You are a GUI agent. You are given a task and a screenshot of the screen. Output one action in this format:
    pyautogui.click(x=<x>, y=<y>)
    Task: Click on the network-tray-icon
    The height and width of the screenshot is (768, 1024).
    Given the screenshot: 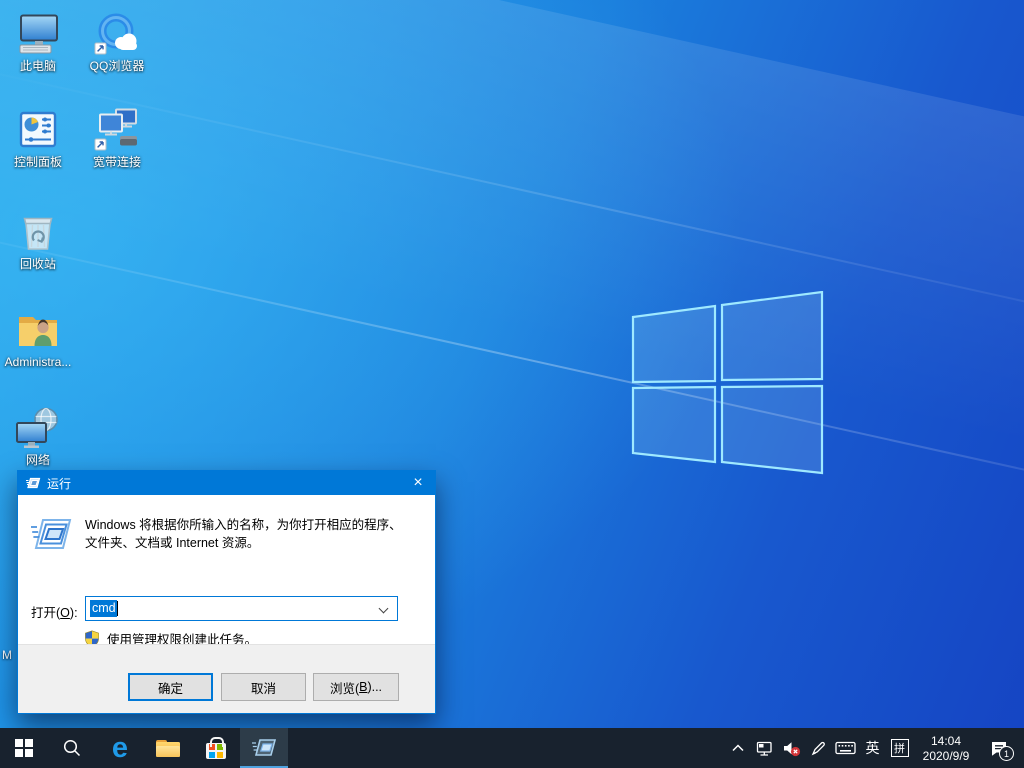 What is the action you would take?
    pyautogui.click(x=764, y=748)
    